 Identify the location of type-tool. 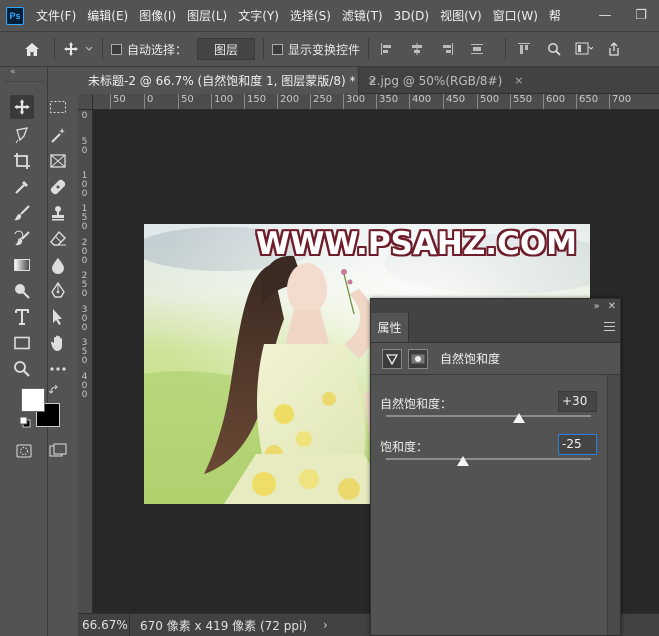
(22, 317).